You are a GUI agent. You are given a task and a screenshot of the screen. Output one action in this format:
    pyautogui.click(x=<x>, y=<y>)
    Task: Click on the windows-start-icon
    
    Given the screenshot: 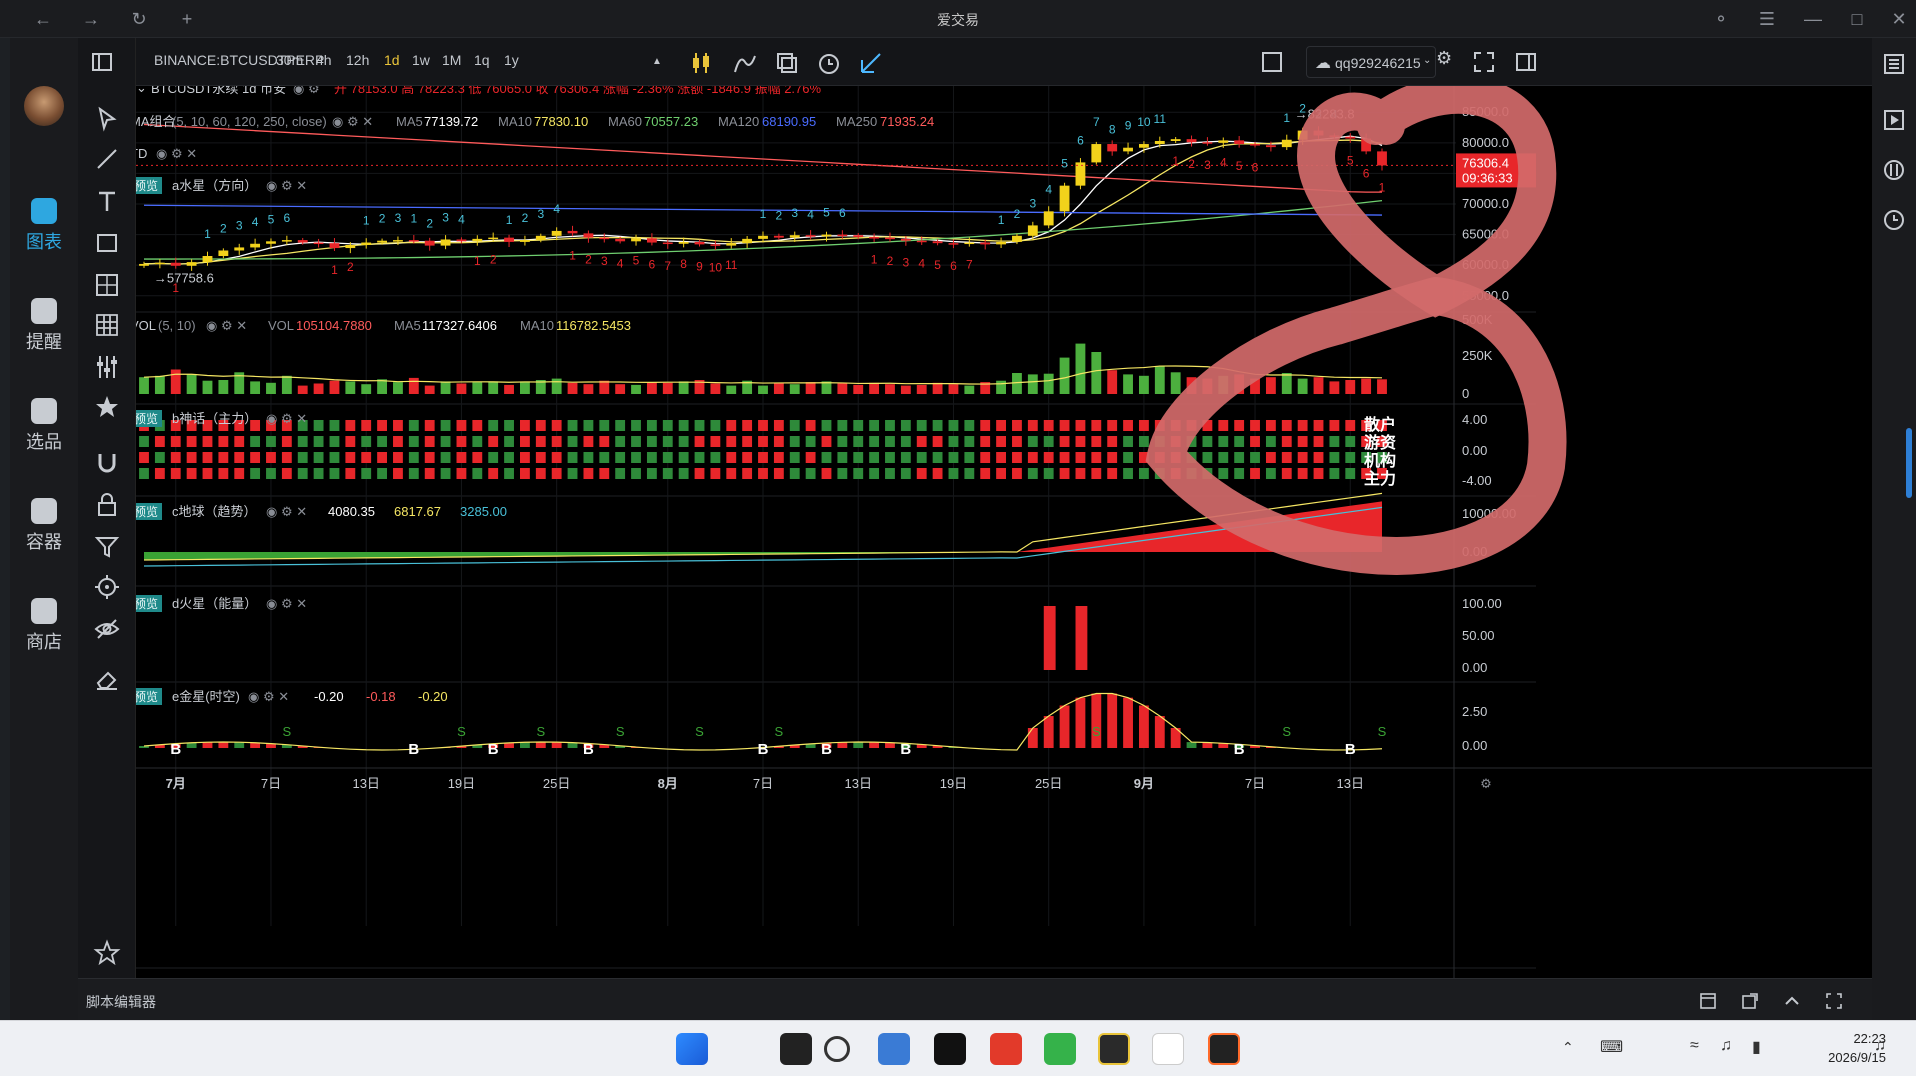 What is the action you would take?
    pyautogui.click(x=692, y=1049)
    